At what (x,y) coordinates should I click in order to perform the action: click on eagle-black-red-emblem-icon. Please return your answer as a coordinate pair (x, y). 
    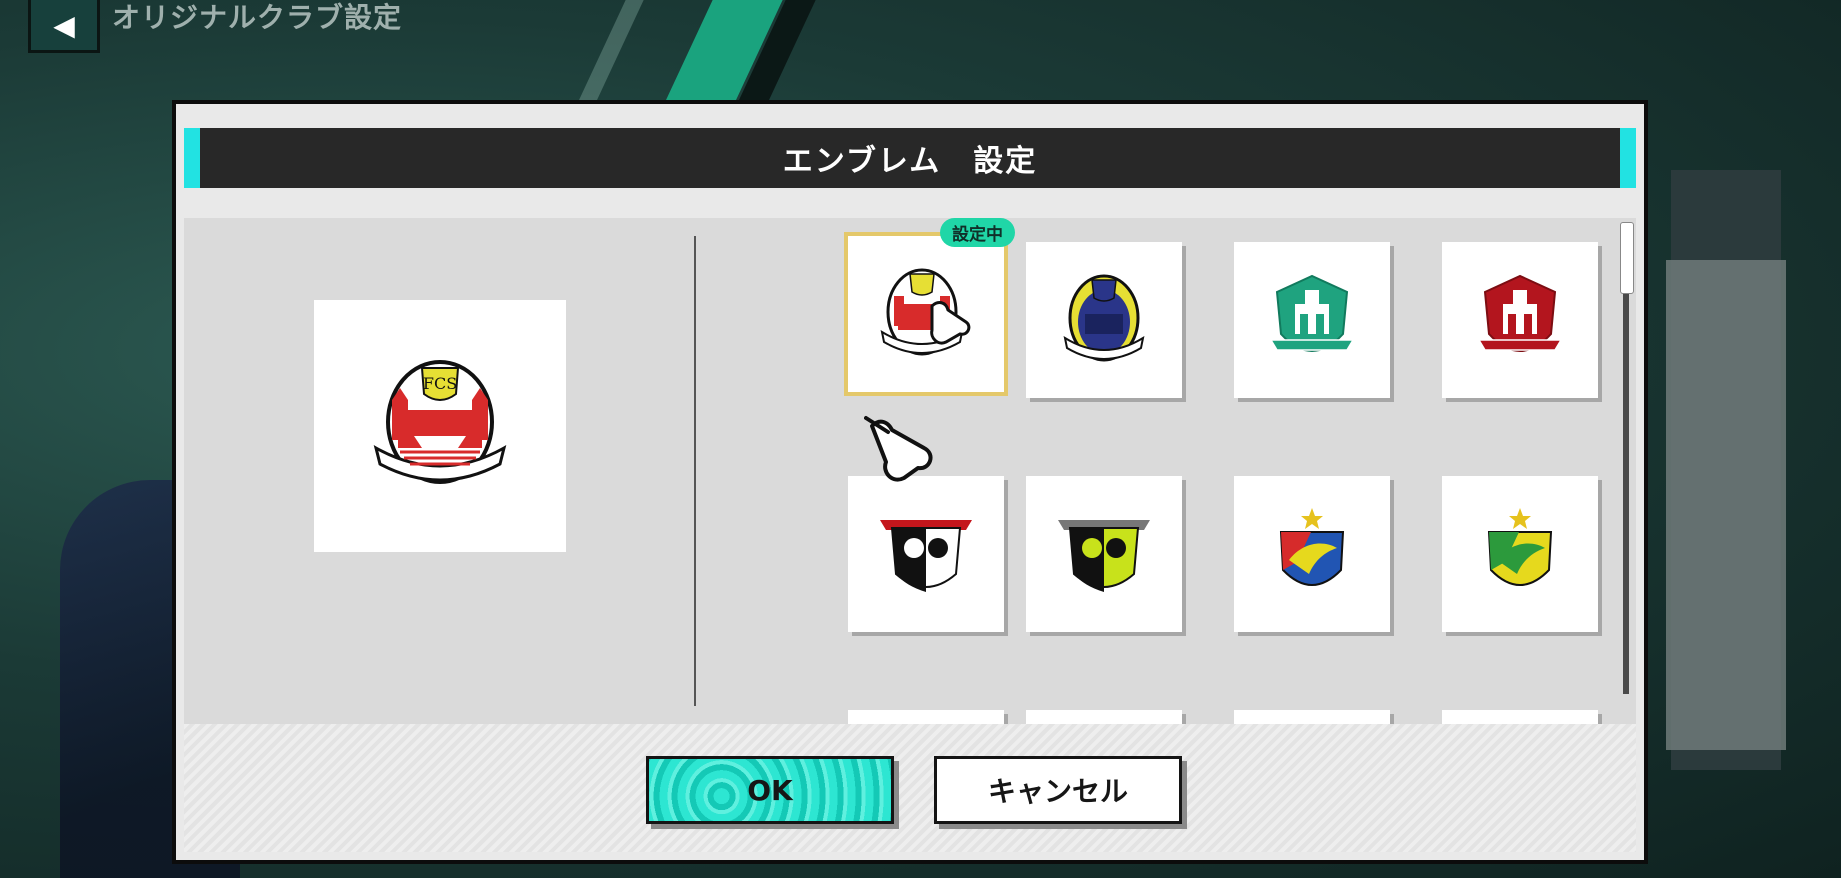
    Looking at the image, I should click on (926, 556).